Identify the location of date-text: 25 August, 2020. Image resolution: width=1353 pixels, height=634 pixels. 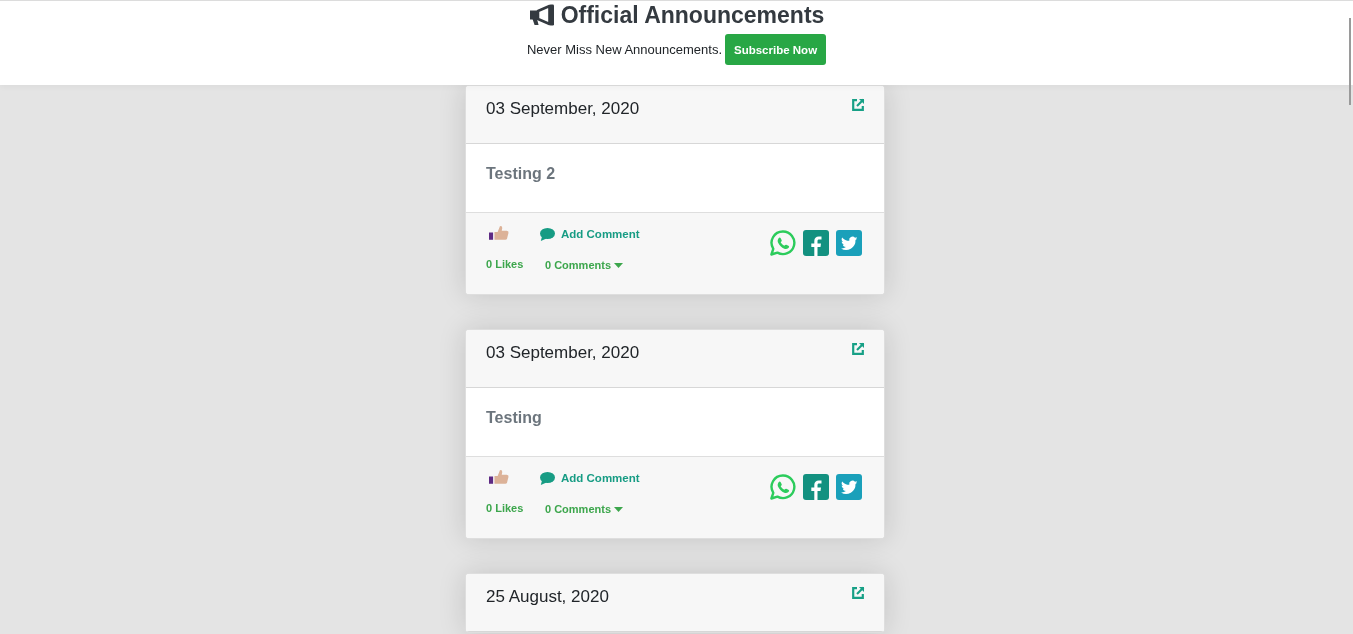
(547, 597).